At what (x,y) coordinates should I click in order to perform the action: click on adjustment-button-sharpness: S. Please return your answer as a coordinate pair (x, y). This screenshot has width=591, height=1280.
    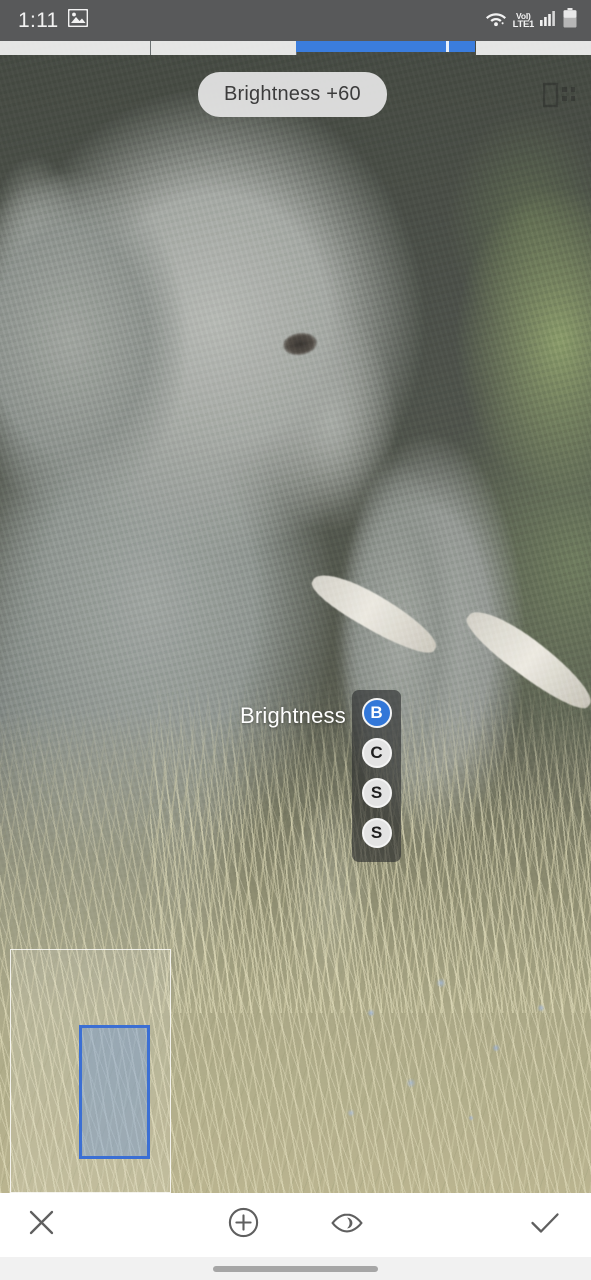
    Looking at the image, I should click on (376, 833).